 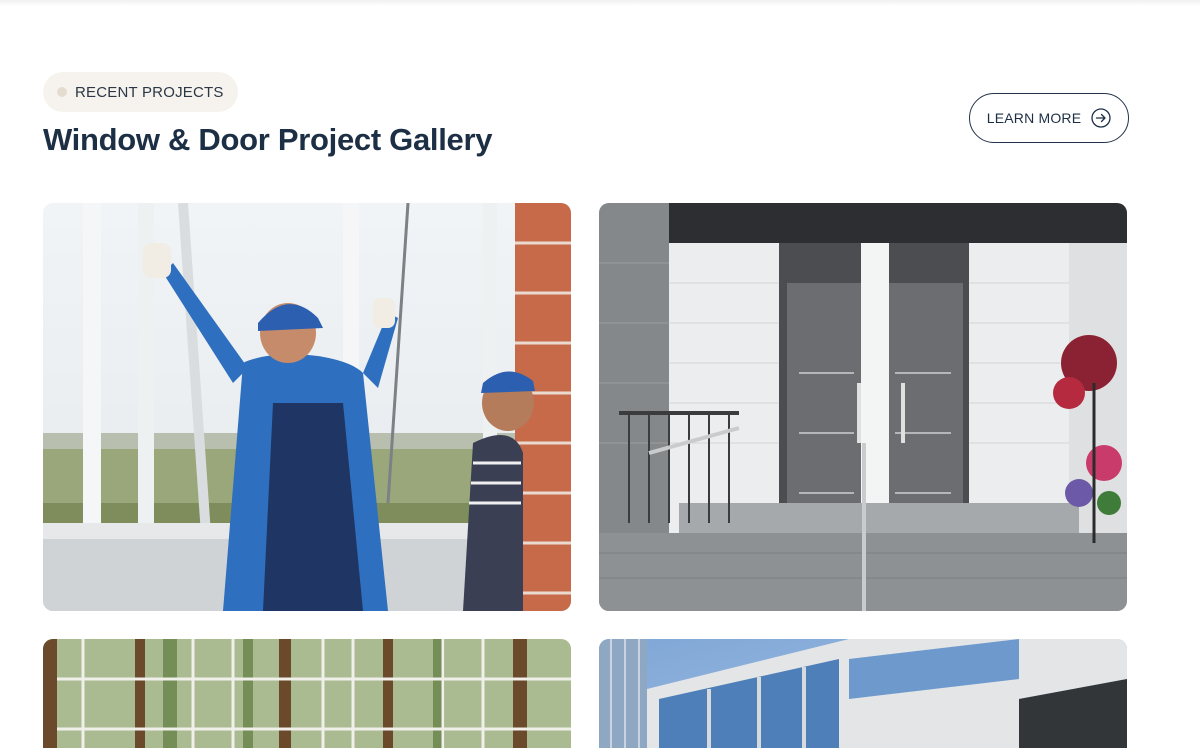 What do you see at coordinates (62, 92) in the screenshot?
I see `eyebrow-dot-icon` at bounding box center [62, 92].